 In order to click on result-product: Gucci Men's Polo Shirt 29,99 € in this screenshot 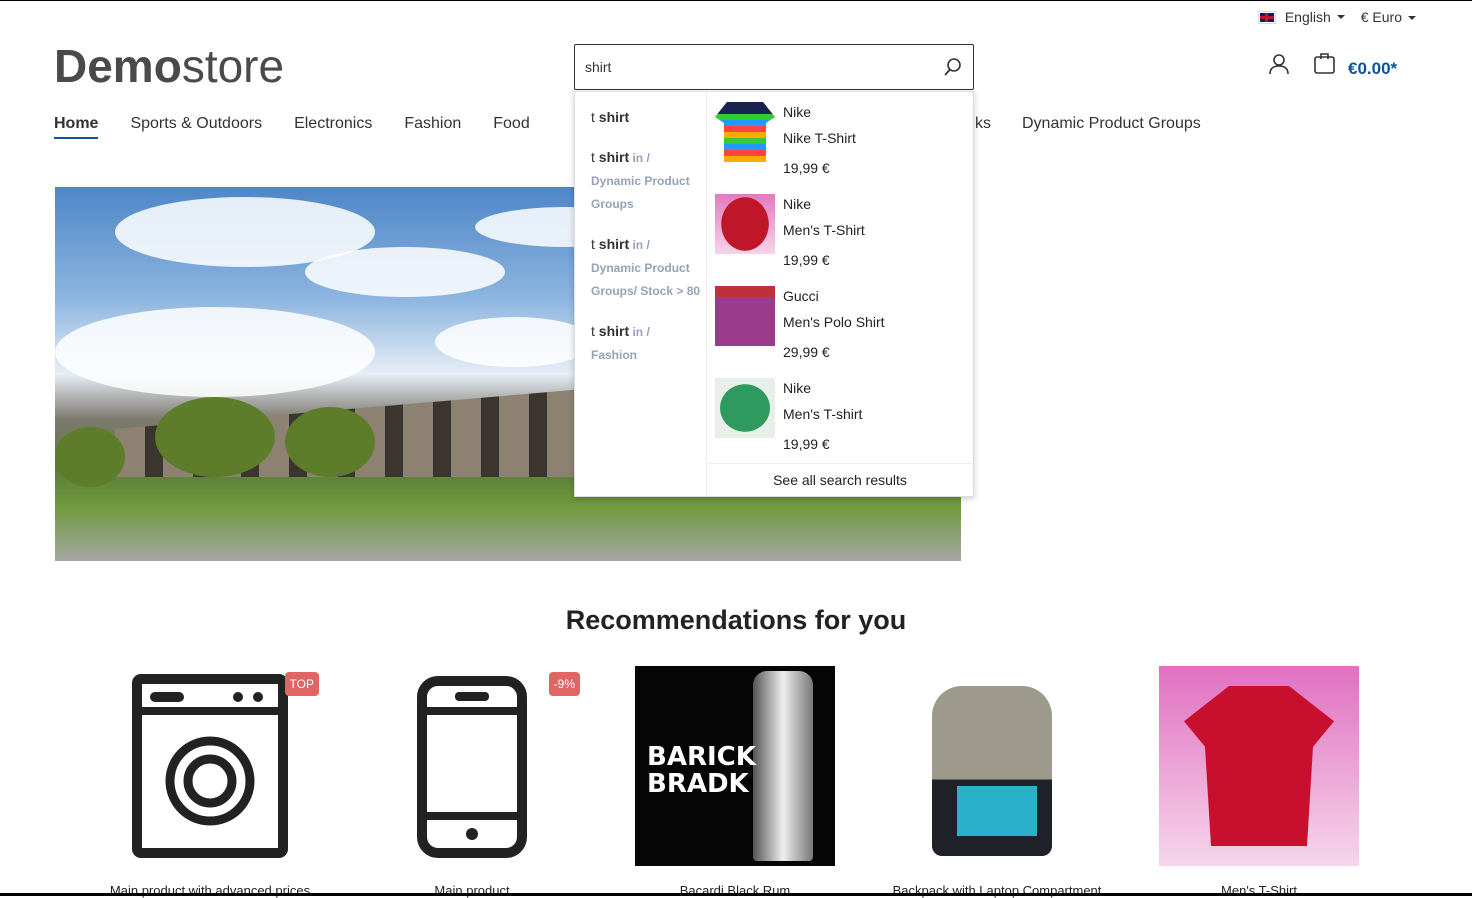, I will do `click(840, 322)`.